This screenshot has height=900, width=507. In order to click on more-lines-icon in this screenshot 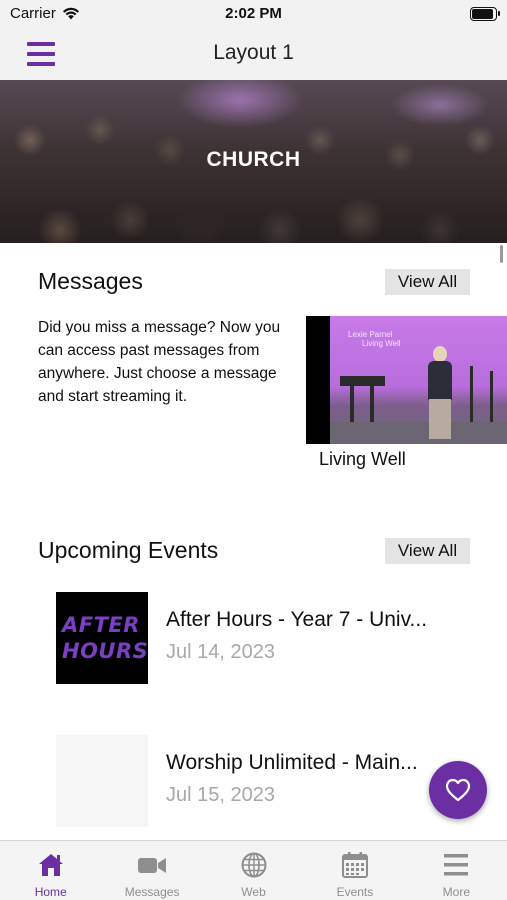, I will do `click(456, 865)`.